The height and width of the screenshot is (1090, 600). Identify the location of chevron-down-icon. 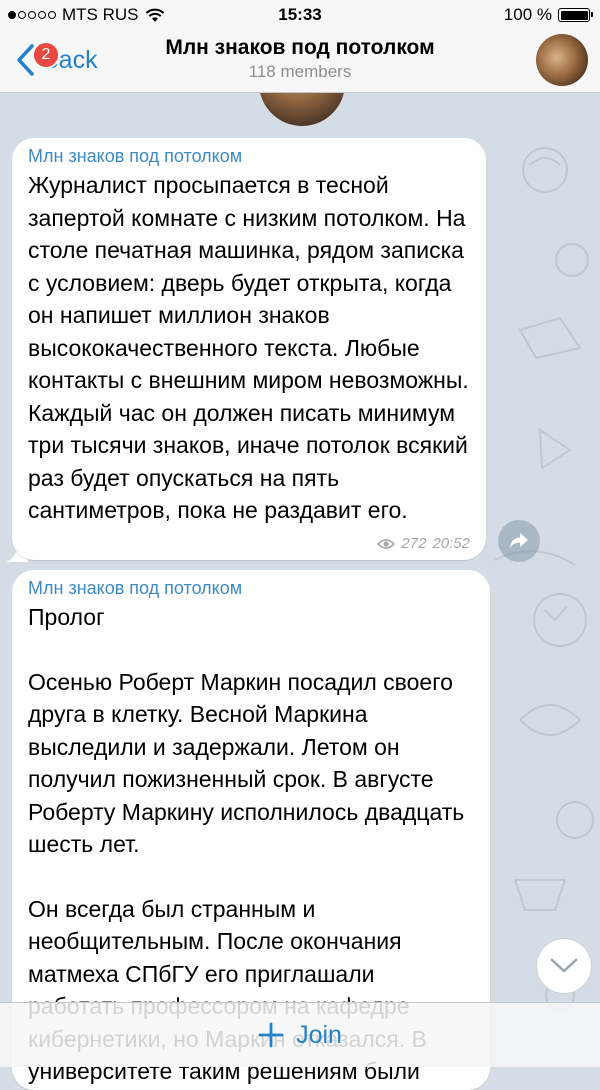
(564, 965).